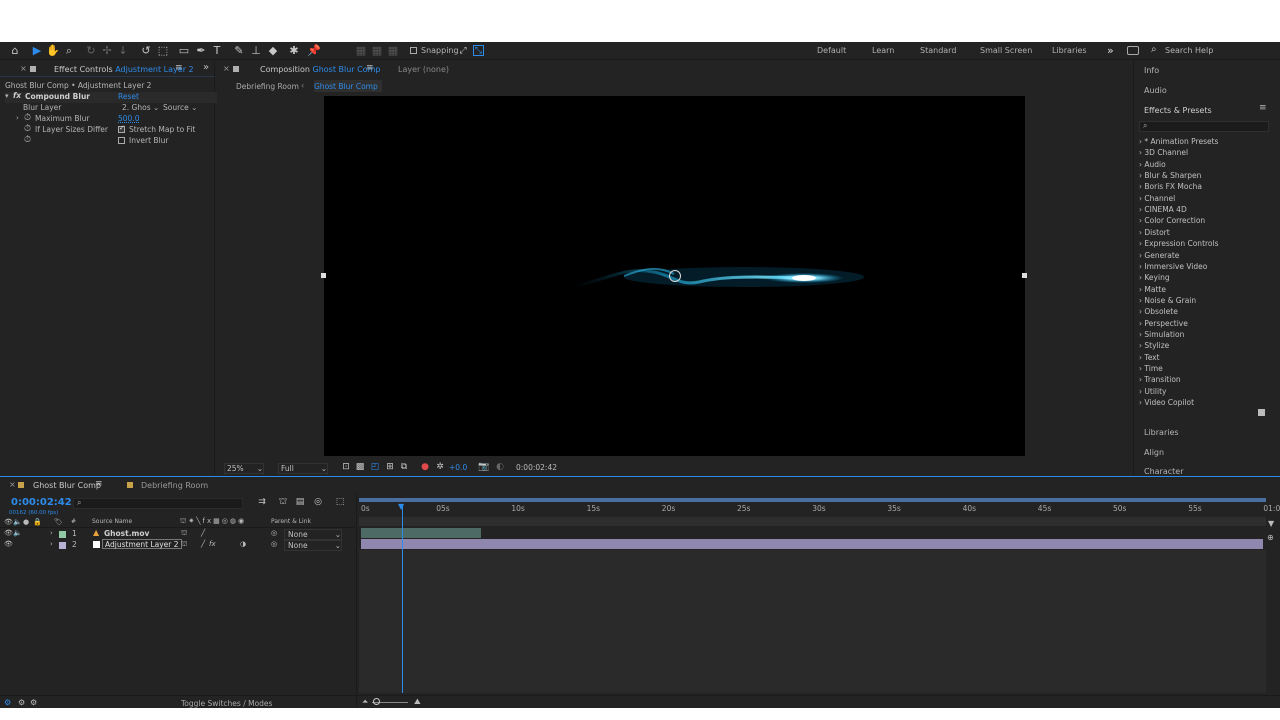 This screenshot has width=1280, height=720. I want to click on channel-icon: ●, so click(425, 467).